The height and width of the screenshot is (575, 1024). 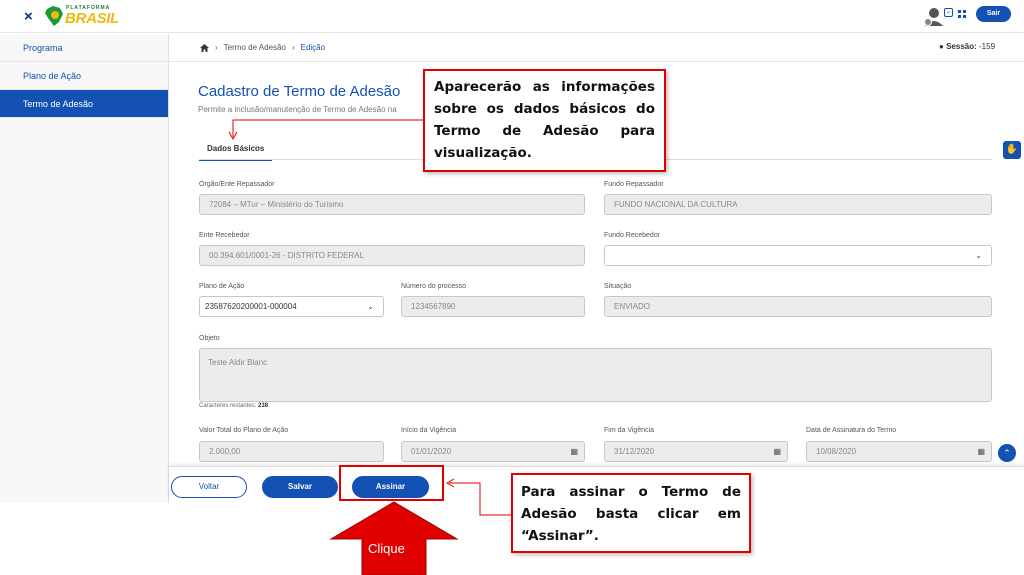 What do you see at coordinates (993, 14) in the screenshot?
I see `sair-button: Sair` at bounding box center [993, 14].